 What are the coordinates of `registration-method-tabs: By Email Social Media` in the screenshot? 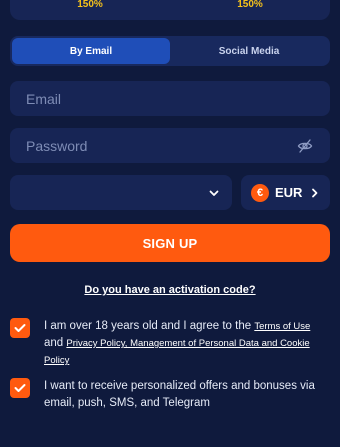 It's located at (170, 51).